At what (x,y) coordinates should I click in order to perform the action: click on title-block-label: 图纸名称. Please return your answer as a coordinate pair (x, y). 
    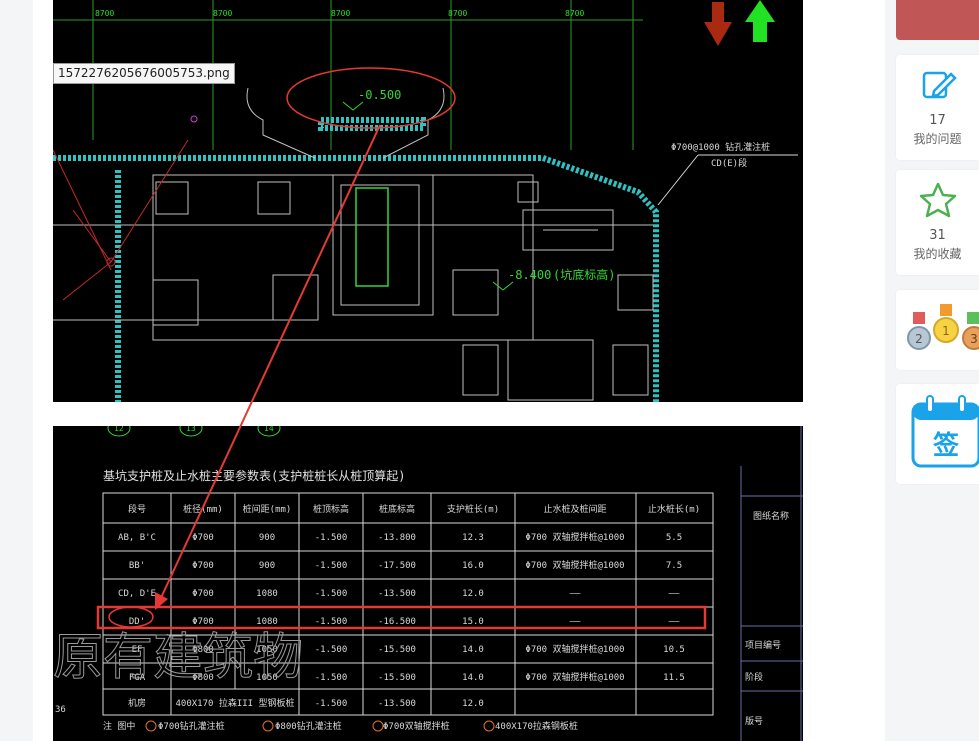
    Looking at the image, I should click on (771, 516).